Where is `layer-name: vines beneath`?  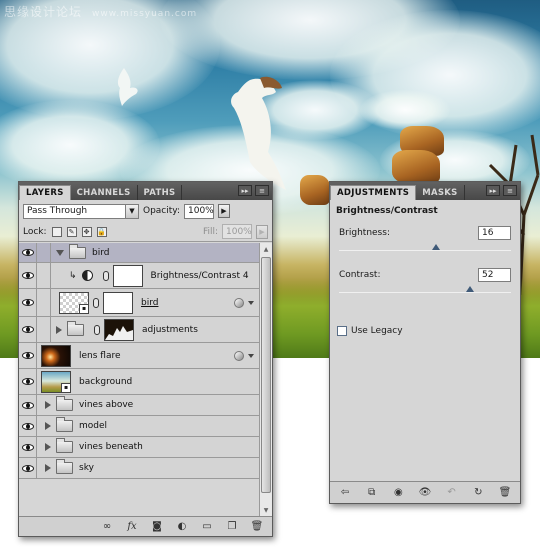
layer-name: vines beneath is located at coordinates (111, 447).